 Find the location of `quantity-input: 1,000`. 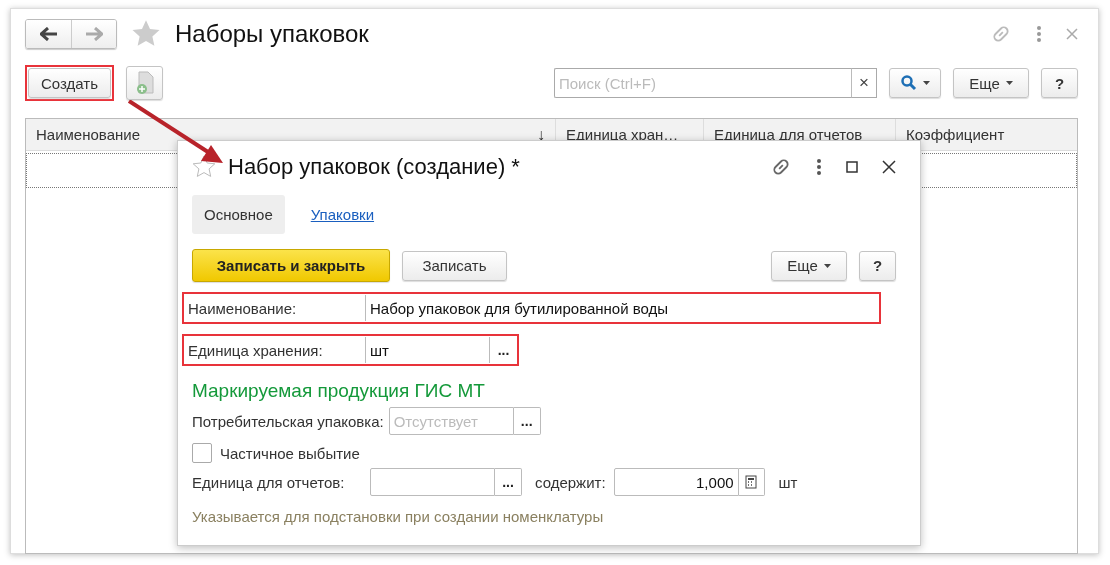

quantity-input: 1,000 is located at coordinates (676, 482).